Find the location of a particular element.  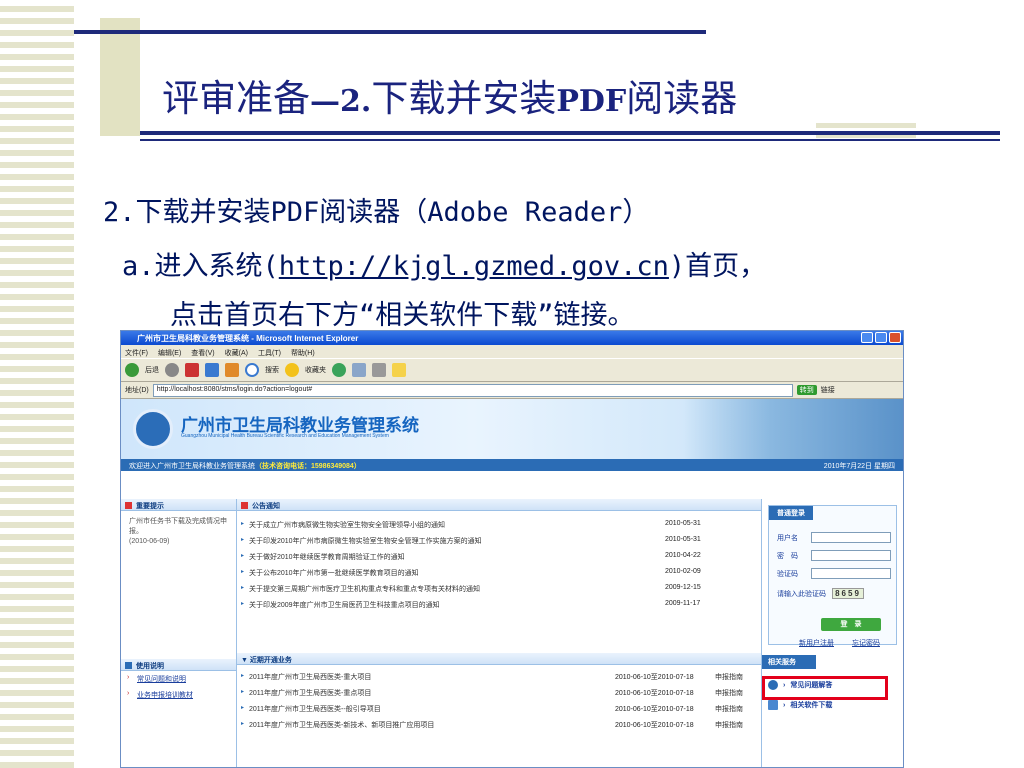

notice-header: 公告通知 is located at coordinates (499, 505).